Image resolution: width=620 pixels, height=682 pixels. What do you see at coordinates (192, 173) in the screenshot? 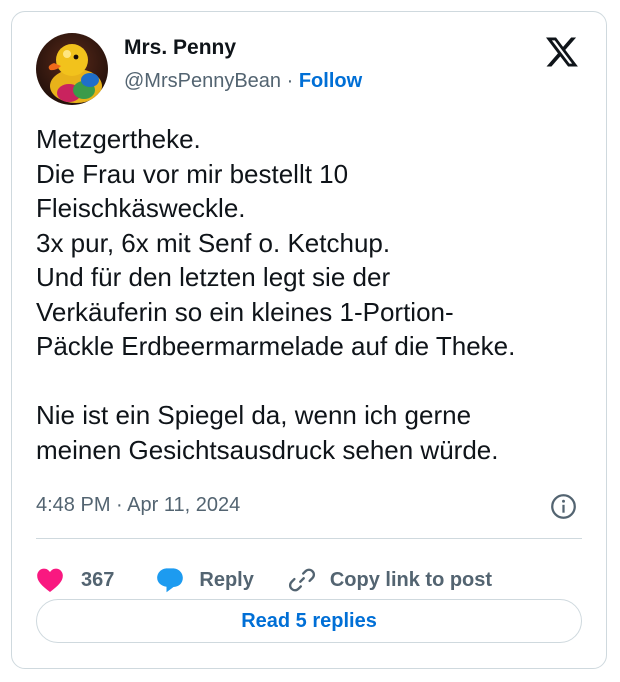
I see `tweet-line: Die Frau vor mir bestellt 10` at bounding box center [192, 173].